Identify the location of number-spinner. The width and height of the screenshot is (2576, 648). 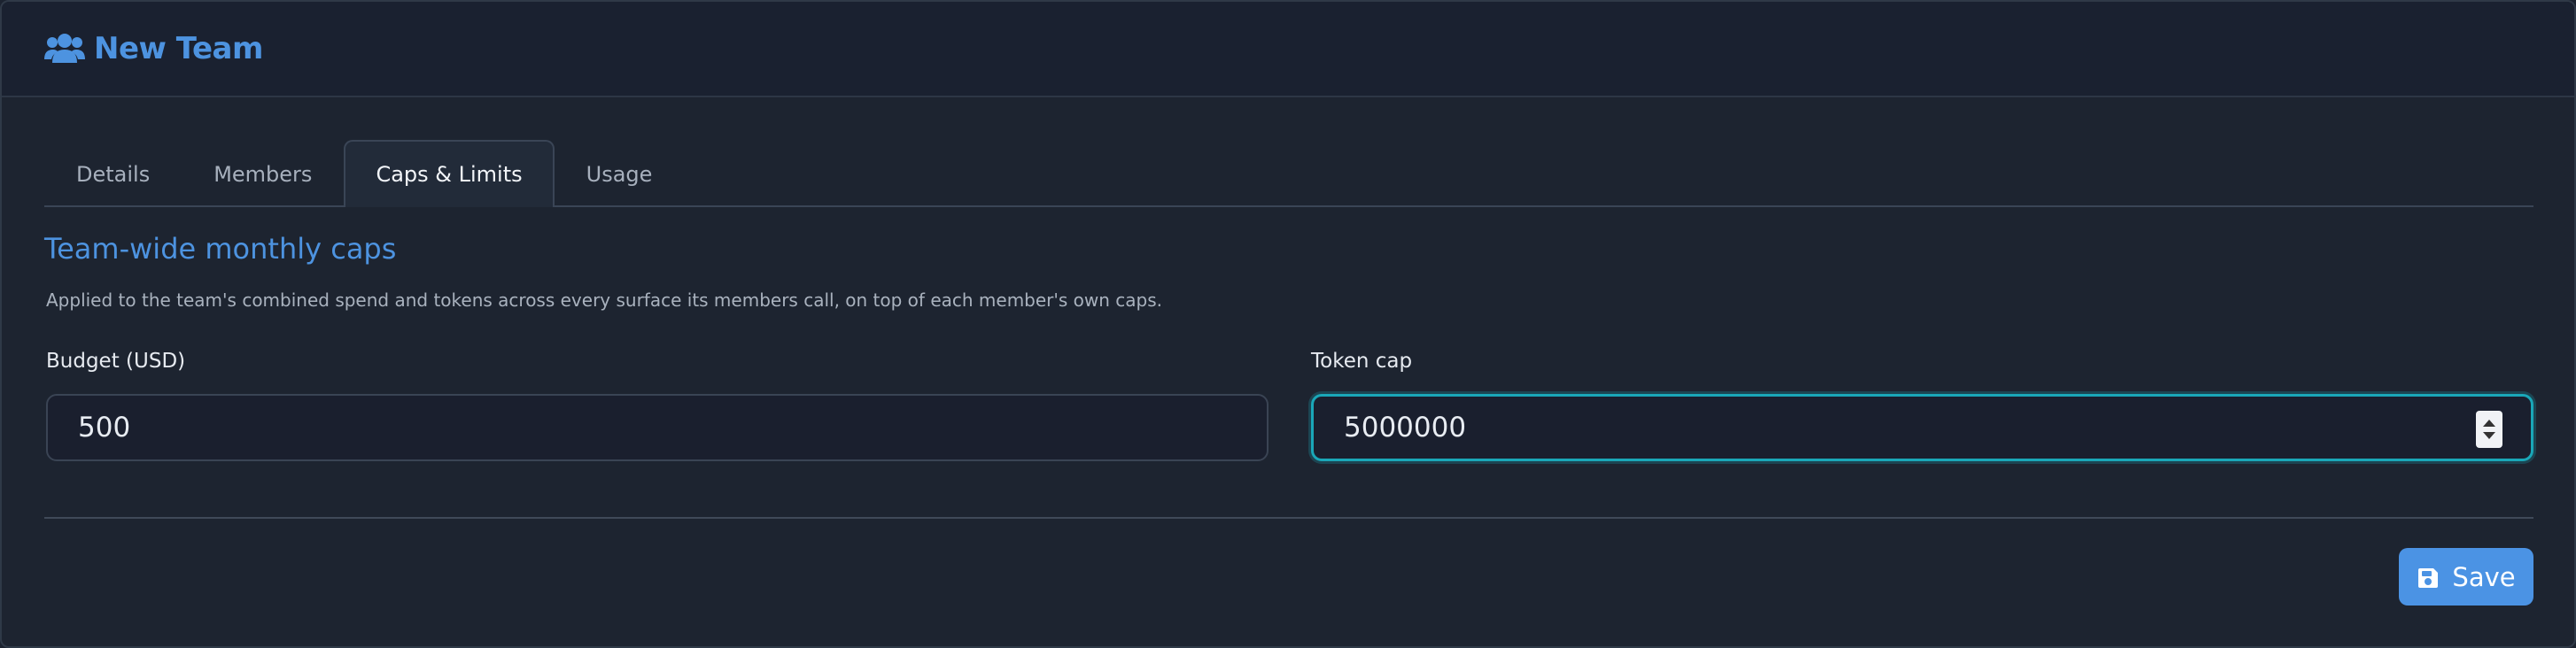
(2489, 429).